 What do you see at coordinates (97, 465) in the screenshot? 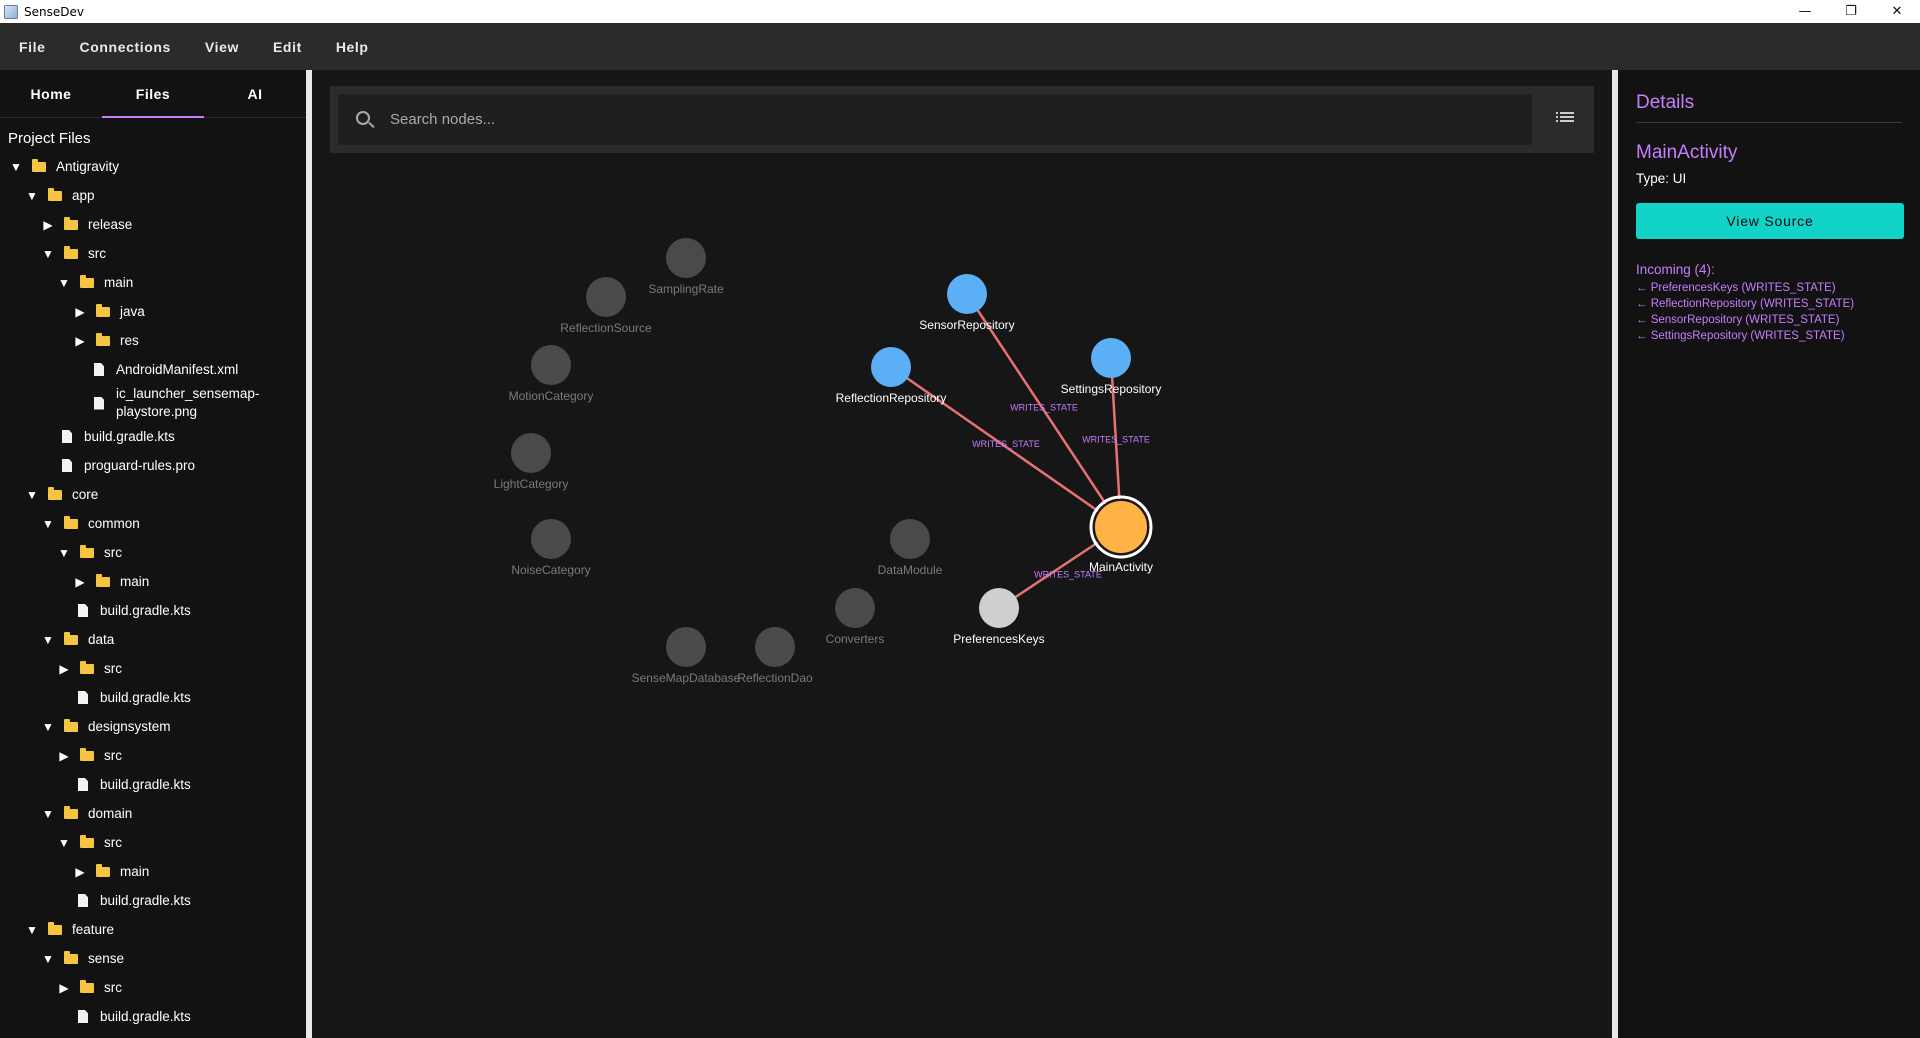
I see `tree-file: proguard-rules.pro` at bounding box center [97, 465].